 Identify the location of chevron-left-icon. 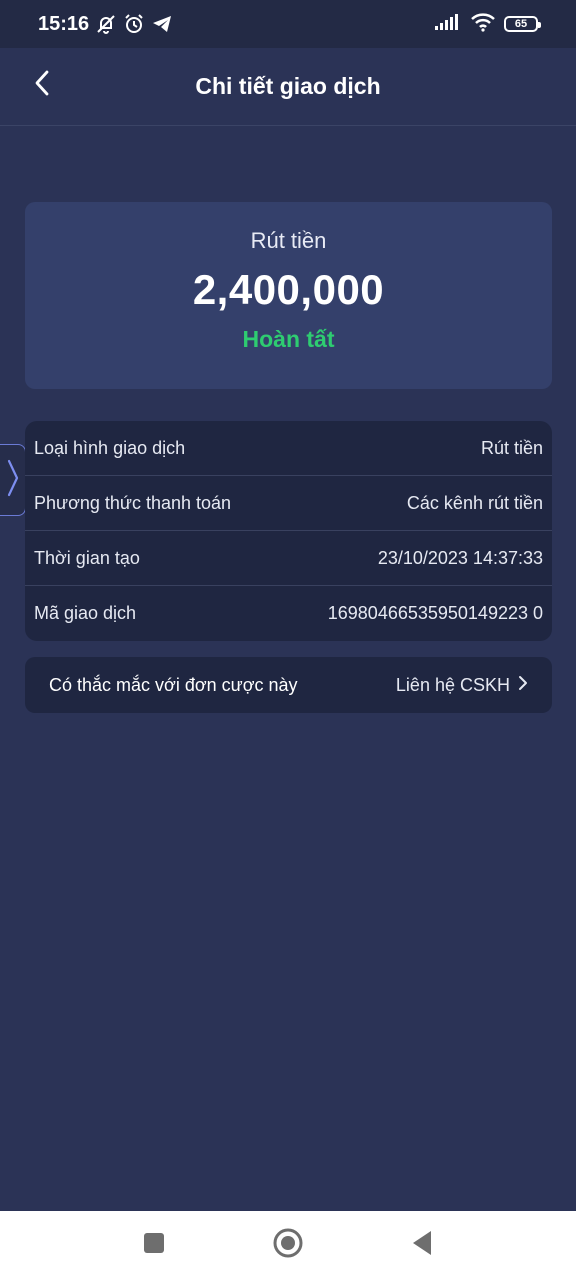
(42, 85).